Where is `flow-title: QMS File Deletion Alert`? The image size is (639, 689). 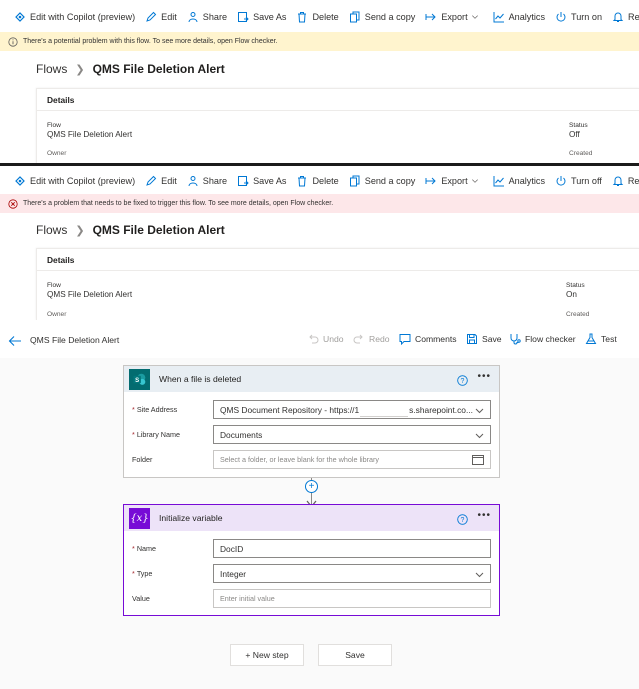 flow-title: QMS File Deletion Alert is located at coordinates (75, 340).